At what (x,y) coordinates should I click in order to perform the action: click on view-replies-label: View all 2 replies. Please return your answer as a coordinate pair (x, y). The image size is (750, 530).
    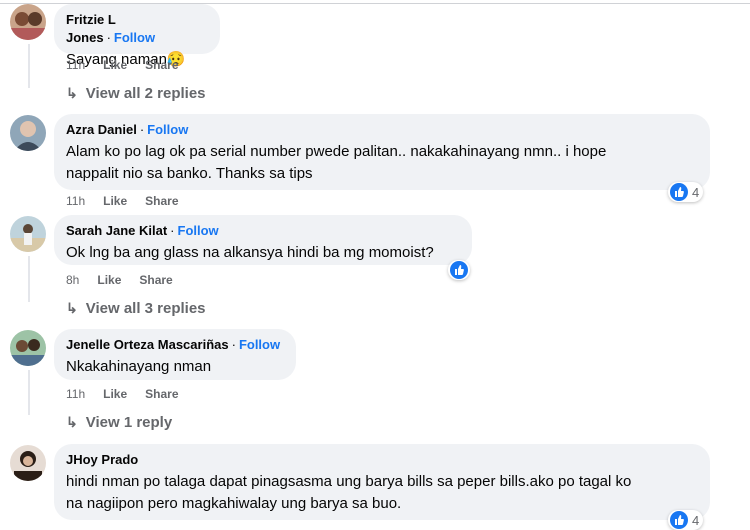
    Looking at the image, I should click on (146, 93).